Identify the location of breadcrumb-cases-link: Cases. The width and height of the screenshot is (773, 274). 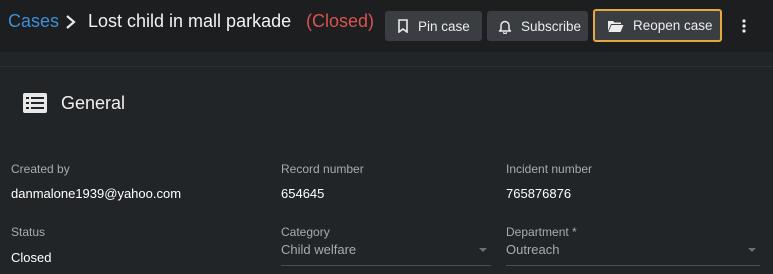
(33, 21).